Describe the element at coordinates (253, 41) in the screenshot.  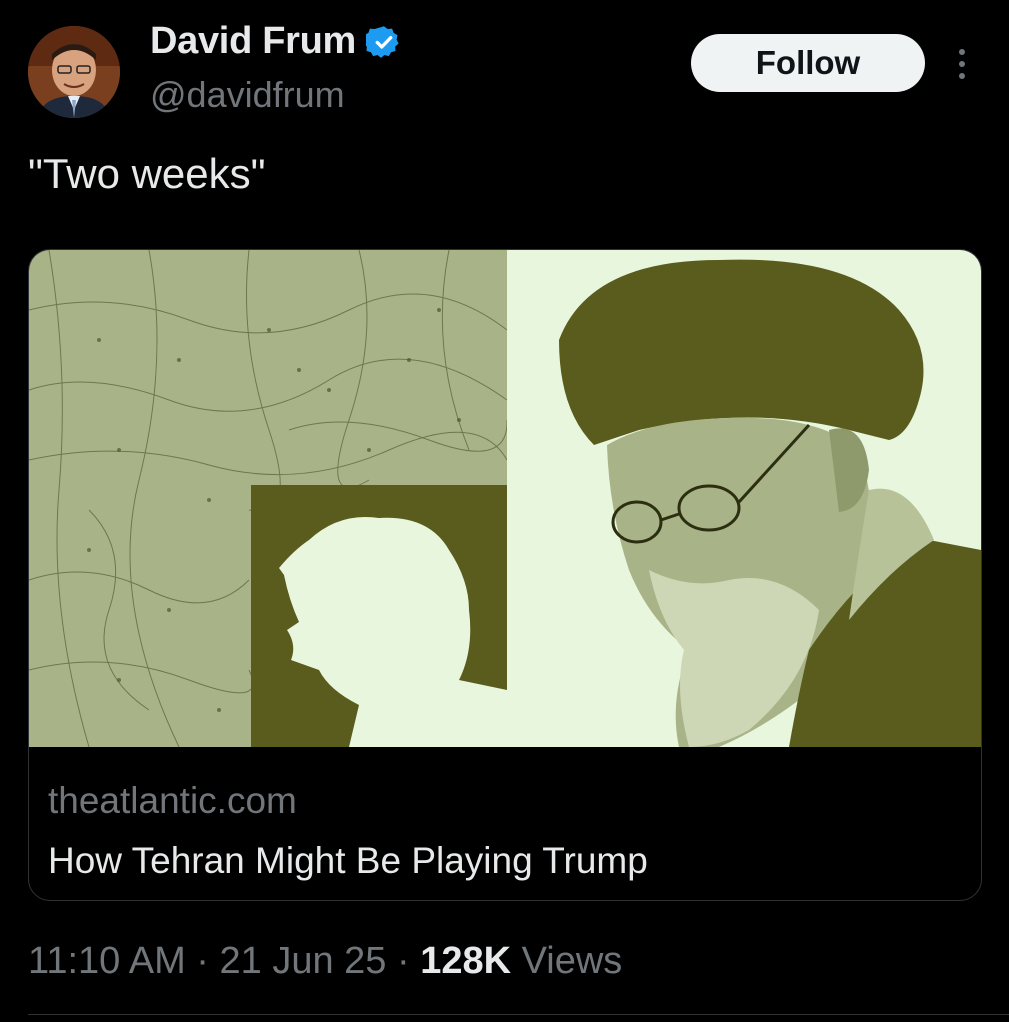
I see `author-display-name: David Frum` at that location.